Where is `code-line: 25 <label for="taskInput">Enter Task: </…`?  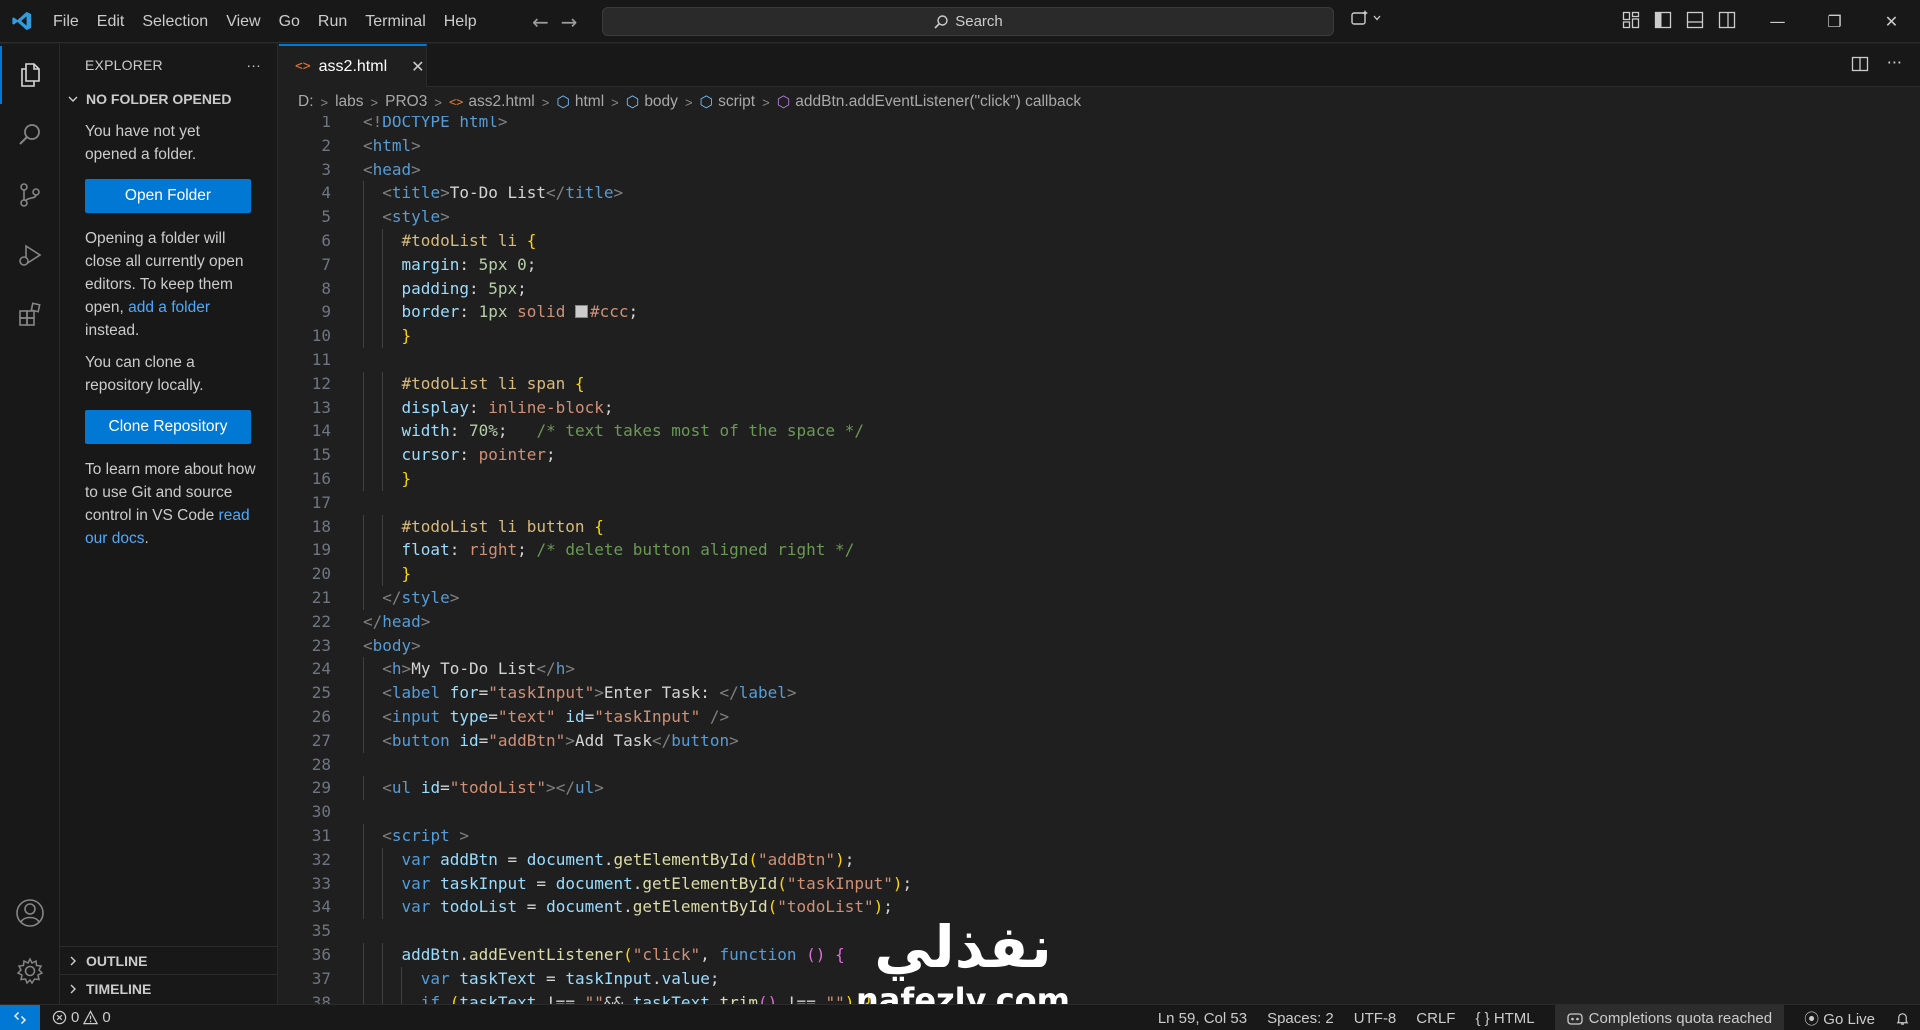
code-line: 25 <label for="taskInput">Enter Task: </… is located at coordinates (979, 693).